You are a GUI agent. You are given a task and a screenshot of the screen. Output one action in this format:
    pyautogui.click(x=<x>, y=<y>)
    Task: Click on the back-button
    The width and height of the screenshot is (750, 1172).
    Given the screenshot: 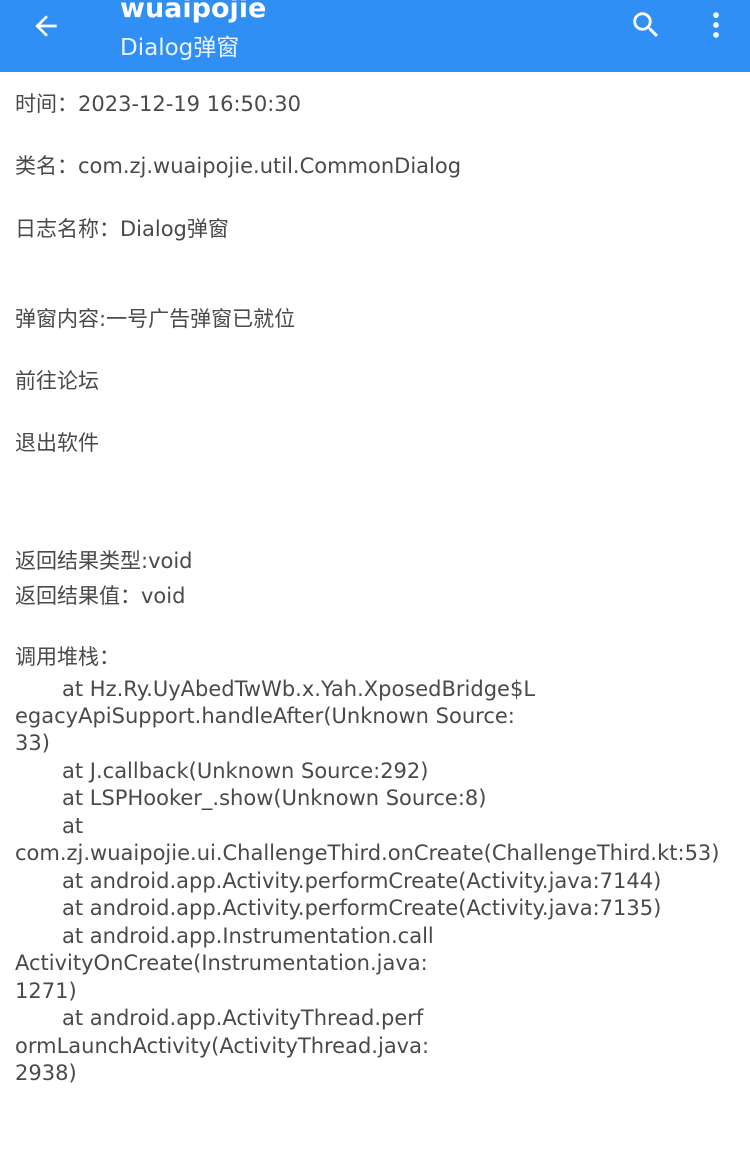 What is the action you would take?
    pyautogui.click(x=46, y=26)
    